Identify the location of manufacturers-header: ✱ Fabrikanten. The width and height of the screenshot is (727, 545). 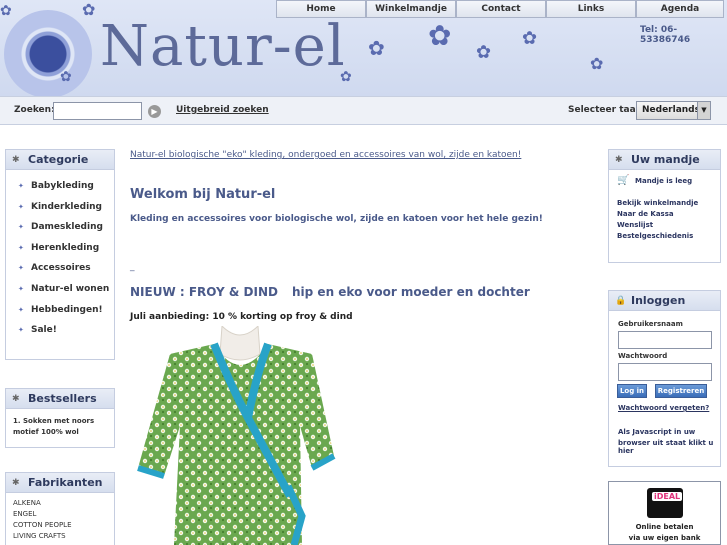
(60, 483).